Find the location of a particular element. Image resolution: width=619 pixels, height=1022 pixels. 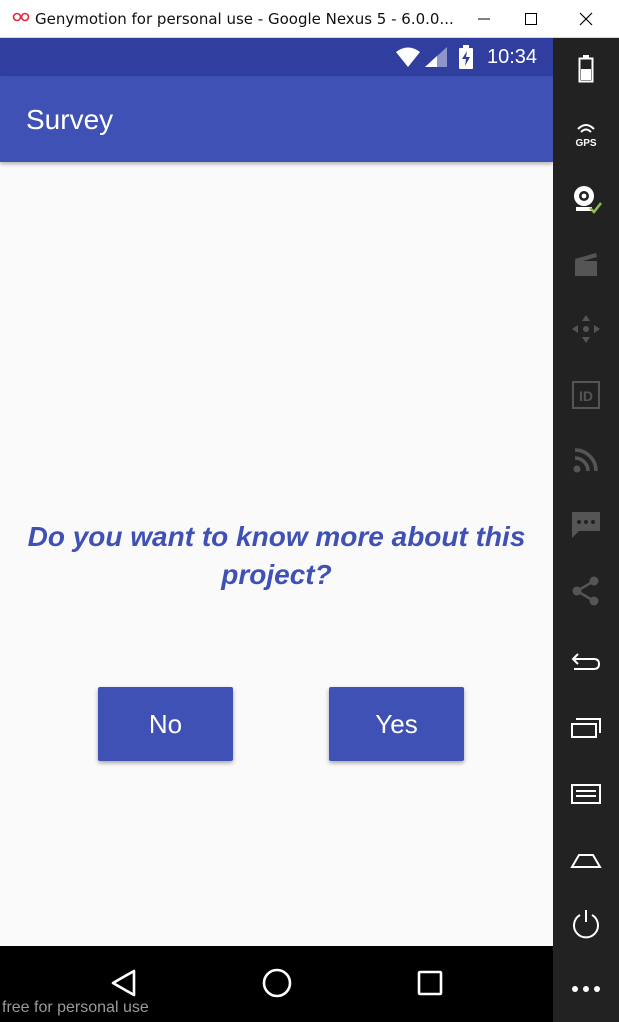

webcam-widget-button is located at coordinates (586, 199).